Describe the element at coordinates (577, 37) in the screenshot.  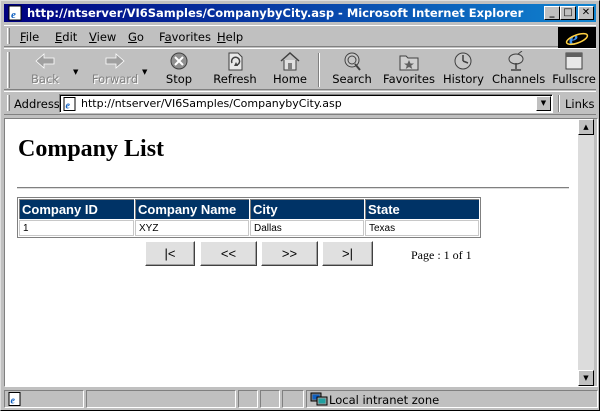
I see `ie-logo-icon: e` at that location.